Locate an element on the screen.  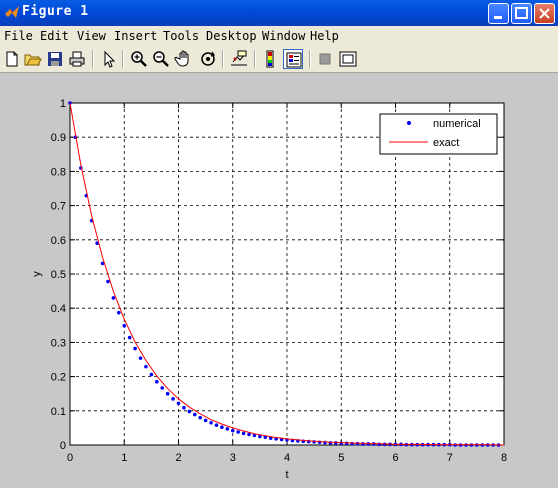
legend-marker-numerical is located at coordinates (409, 123).